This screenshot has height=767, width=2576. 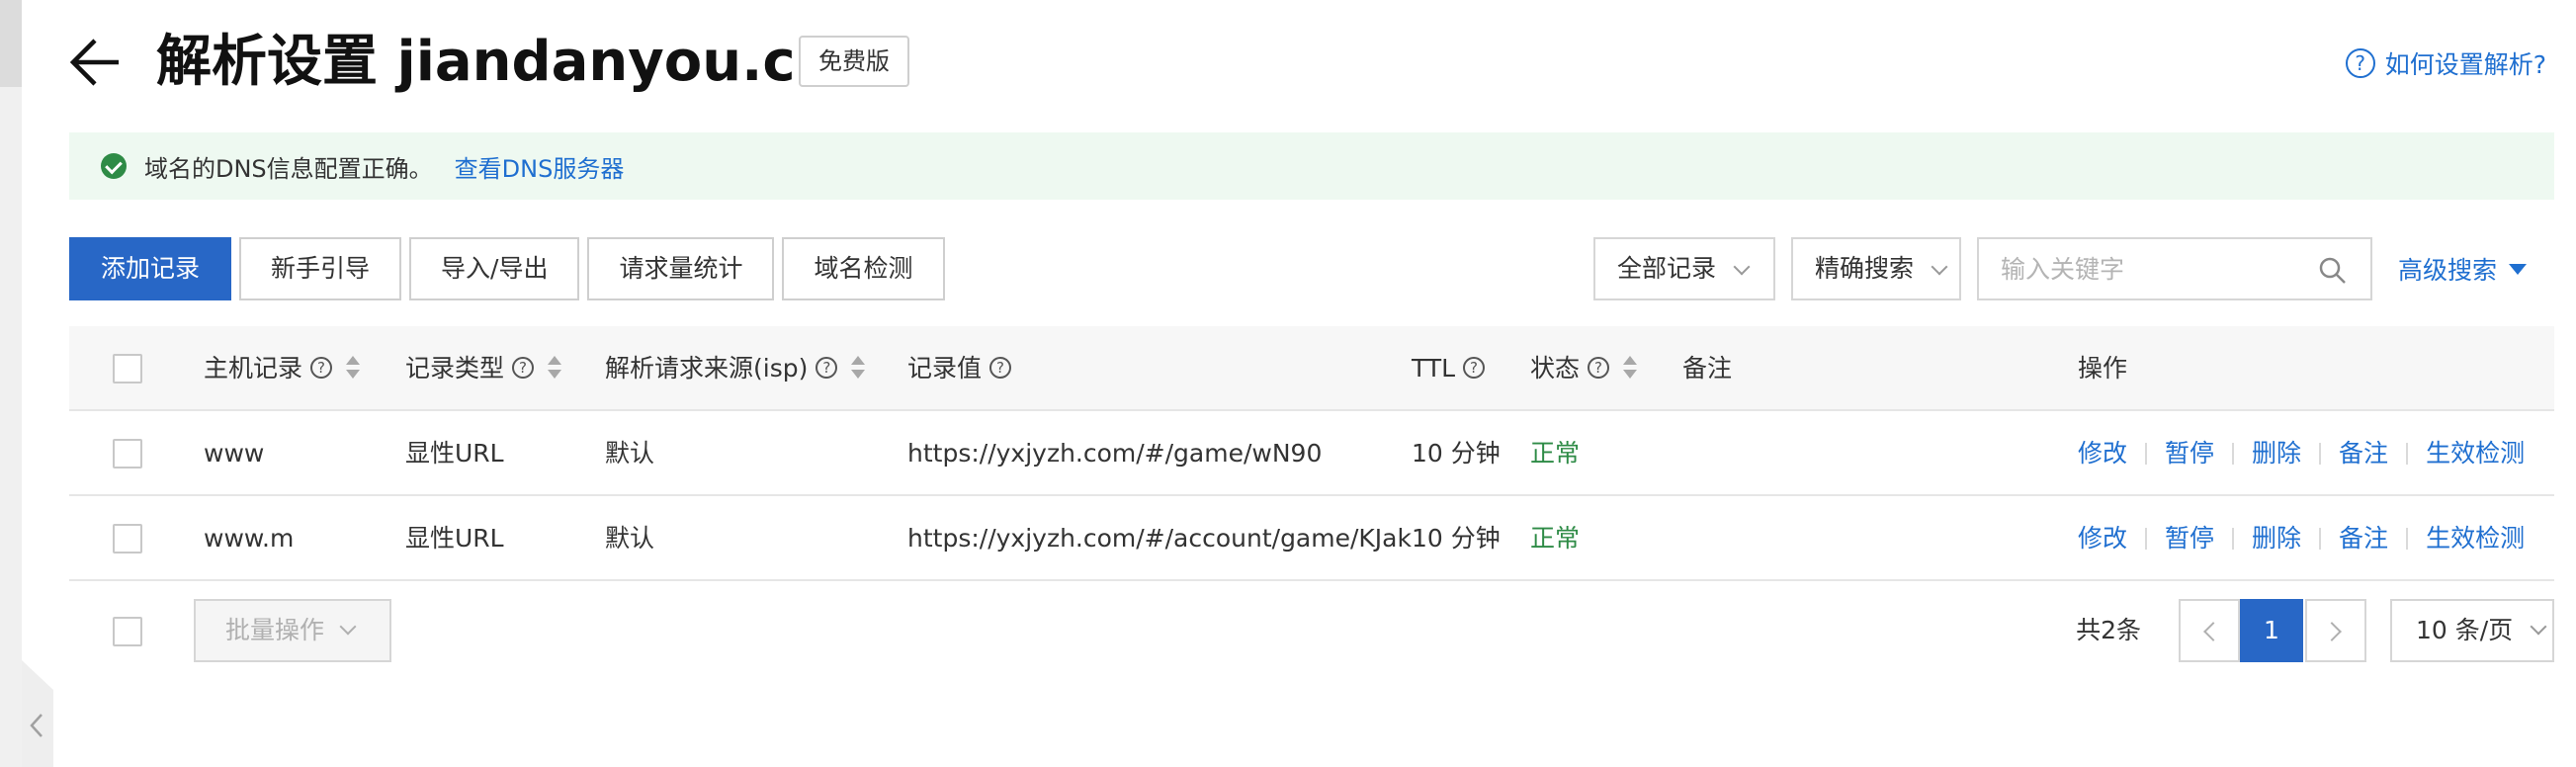 I want to click on notice-message: 域名的DNS信息配置正确。, so click(x=288, y=169).